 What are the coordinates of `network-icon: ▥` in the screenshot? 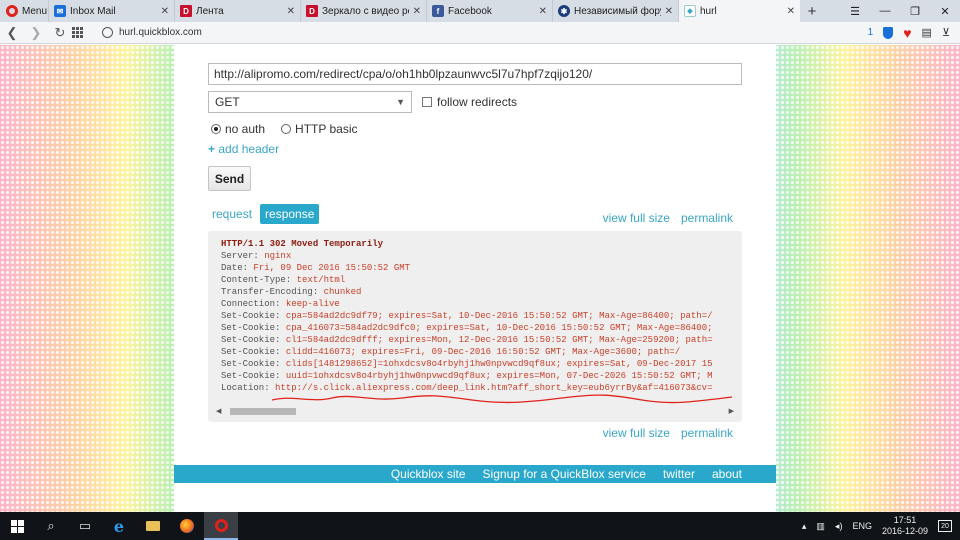 It's located at (820, 526).